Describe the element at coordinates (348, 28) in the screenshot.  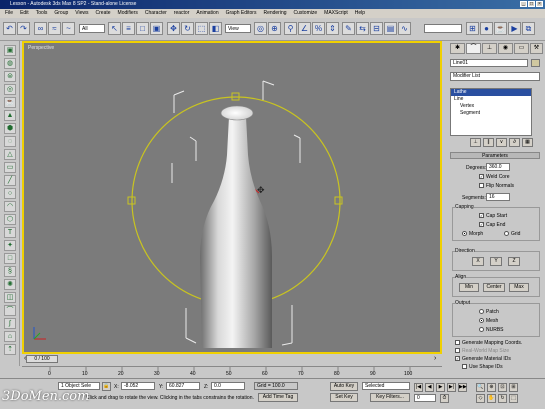
I see `named-selection-icon: ✎` at that location.